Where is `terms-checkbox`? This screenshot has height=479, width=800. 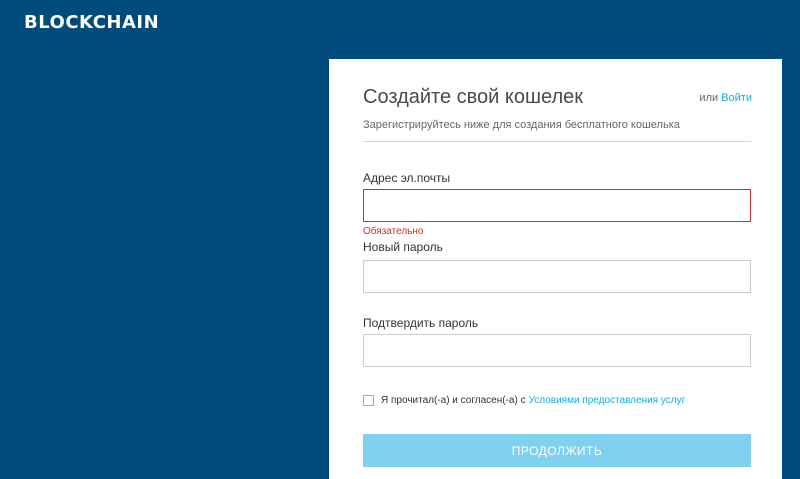 terms-checkbox is located at coordinates (368, 400).